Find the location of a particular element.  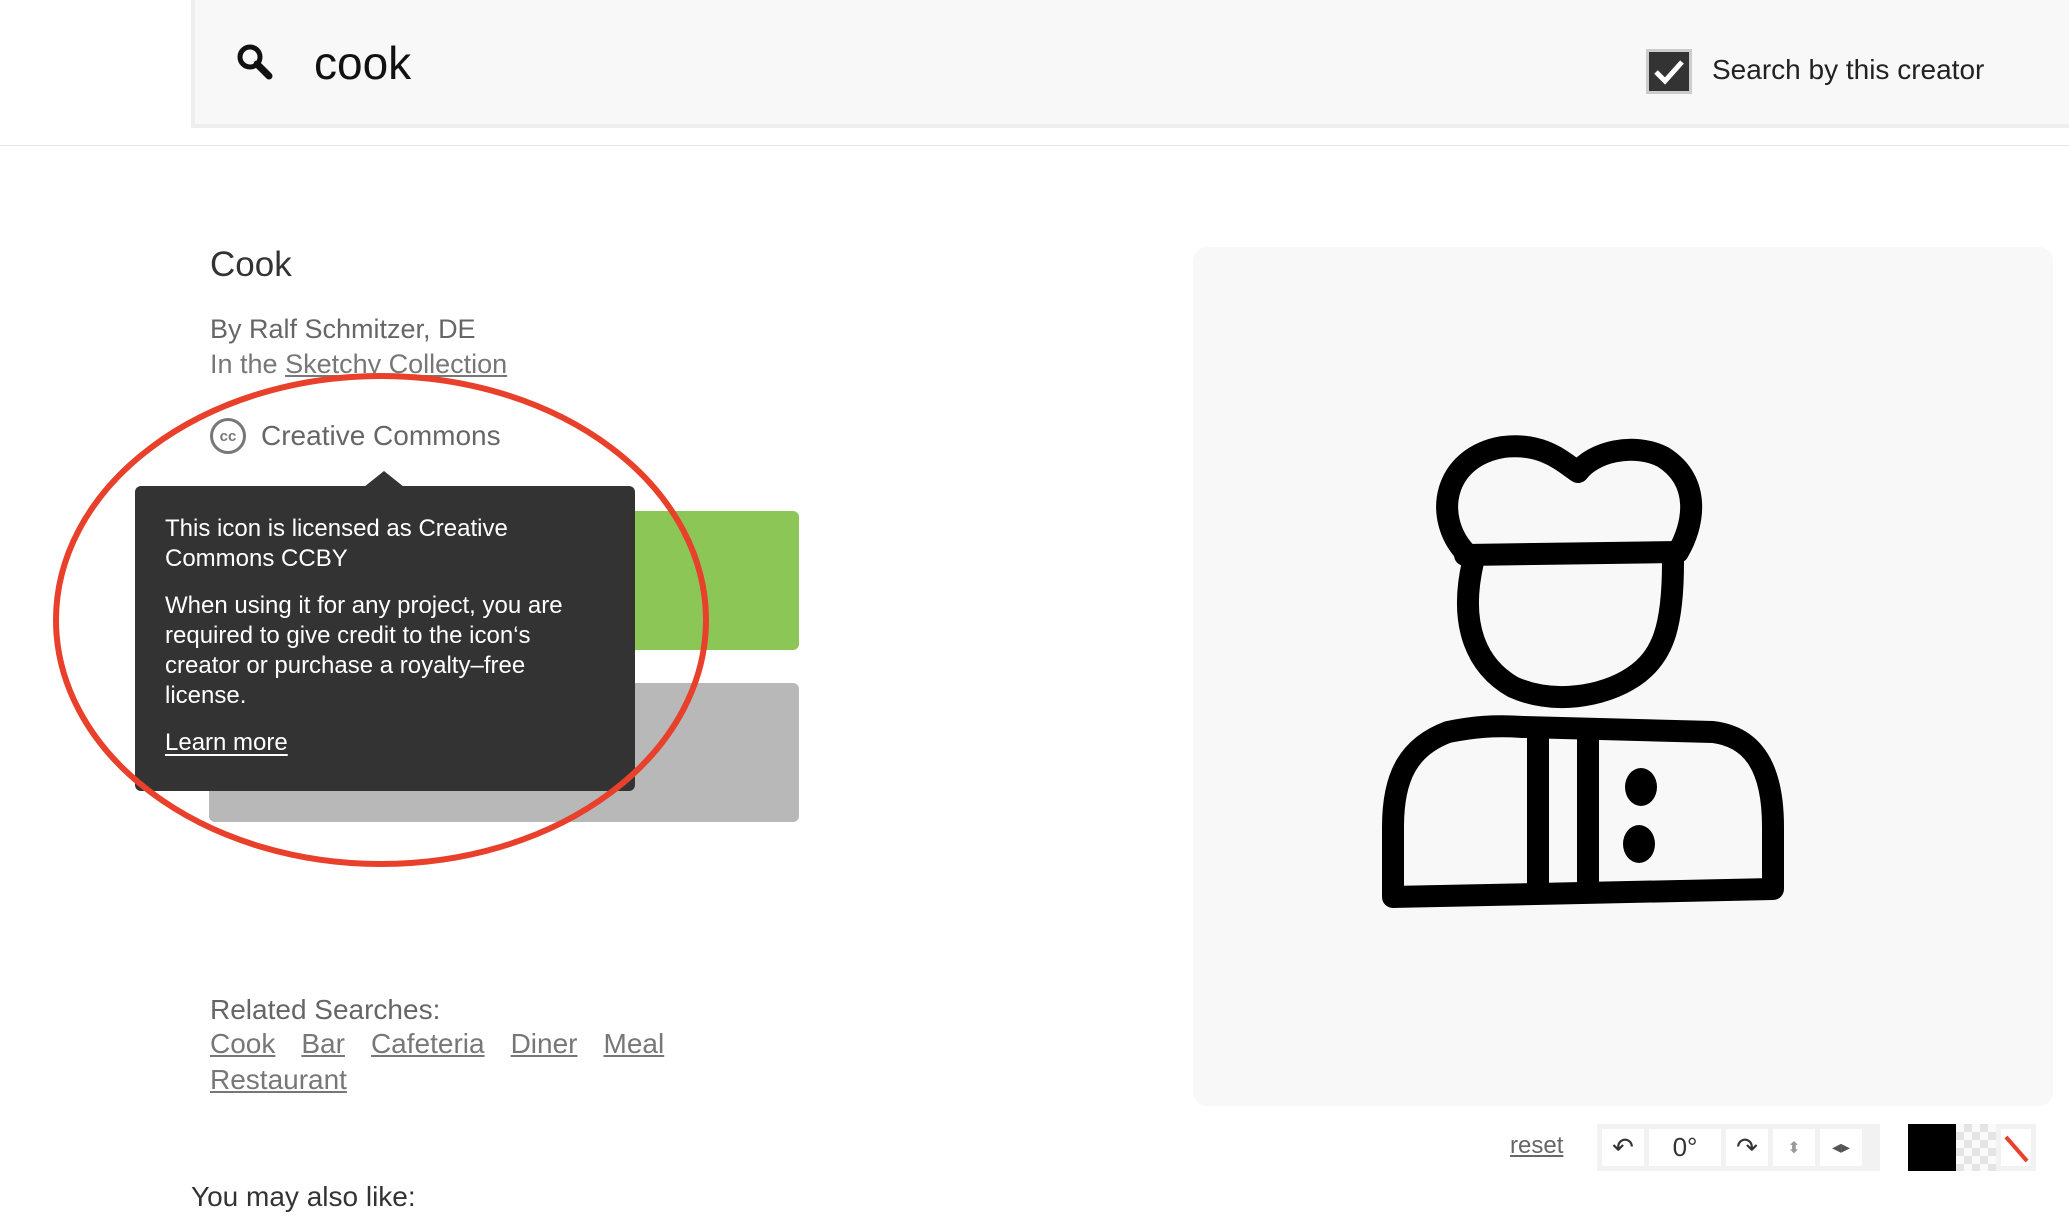

icon-title: Cook is located at coordinates (251, 264).